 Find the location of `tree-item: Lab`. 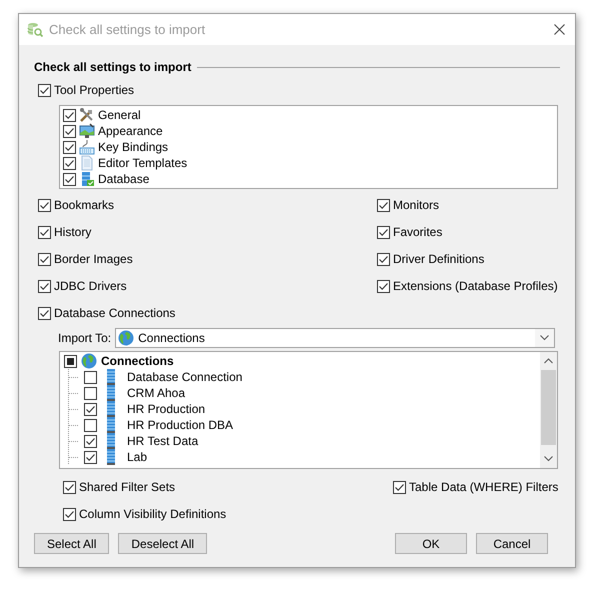

tree-item: Lab is located at coordinates (137, 457).